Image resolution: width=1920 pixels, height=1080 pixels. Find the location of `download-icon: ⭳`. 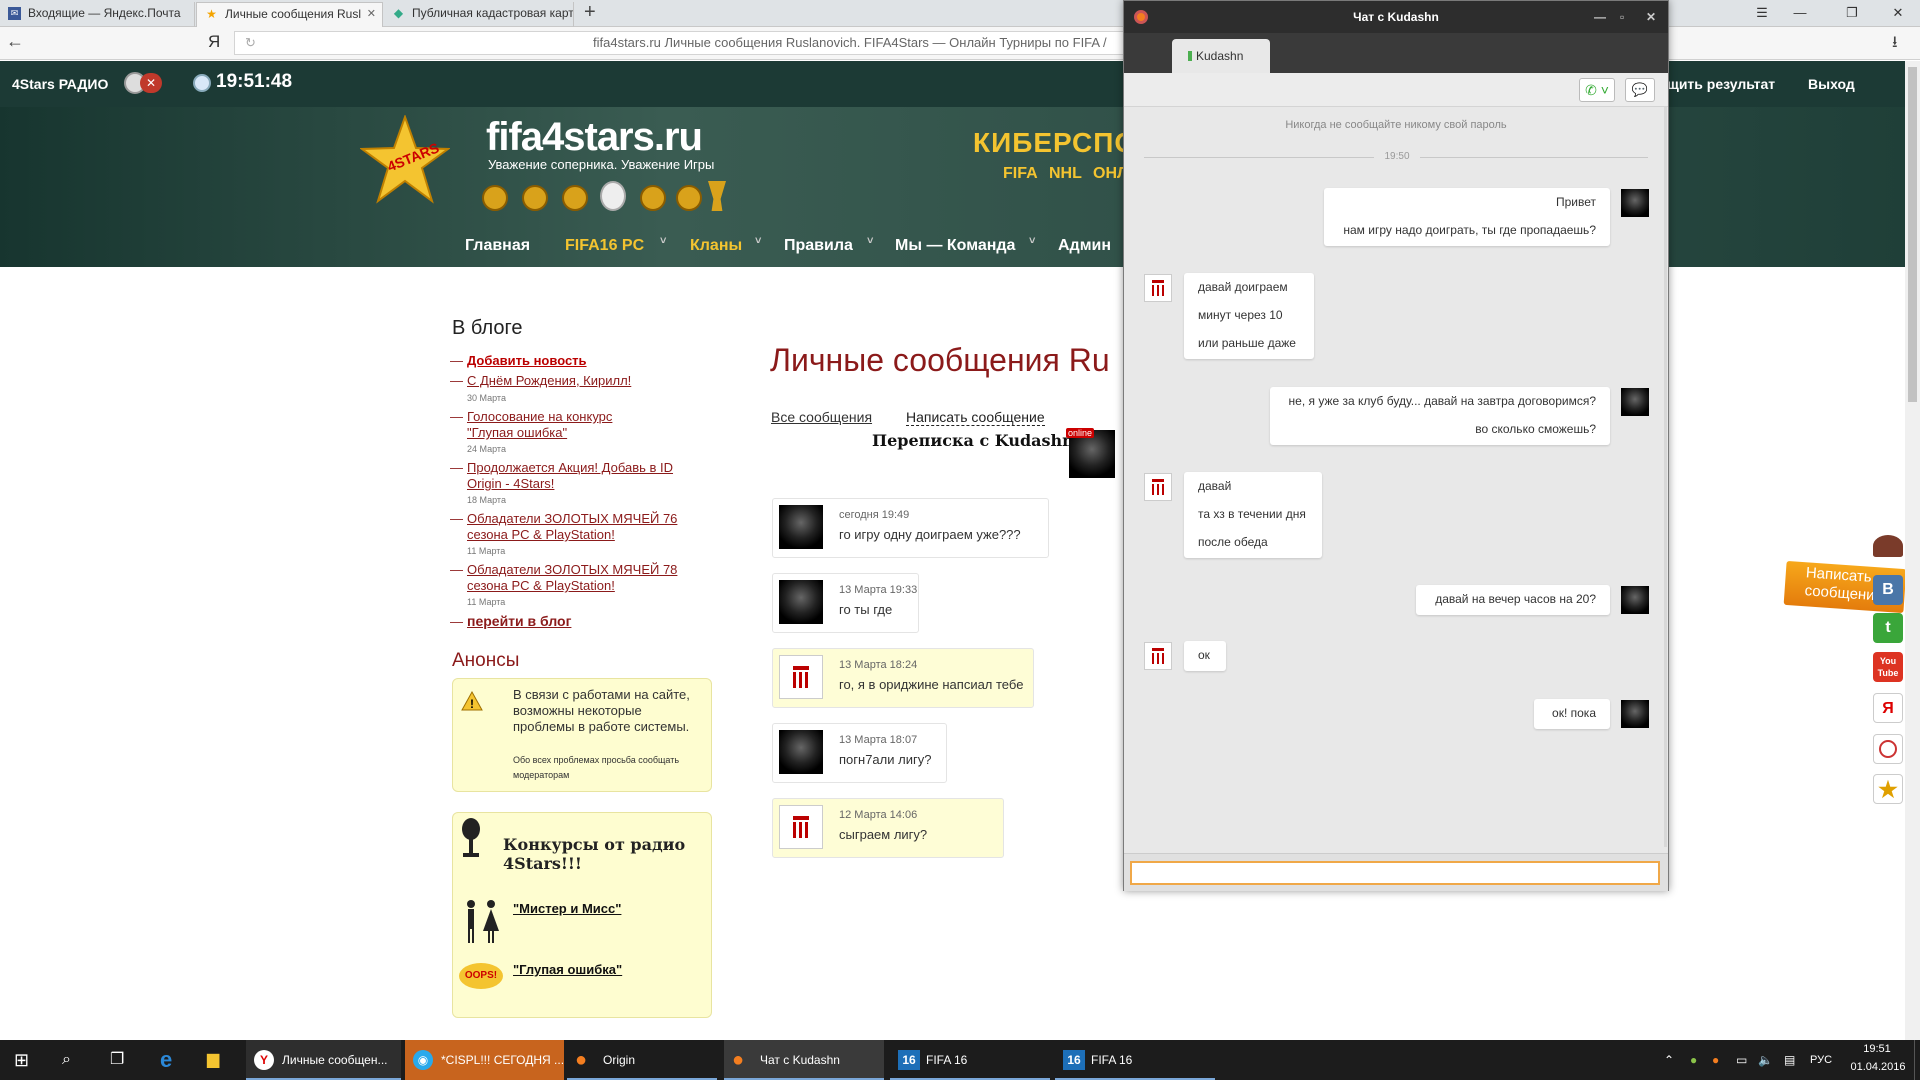

download-icon: ⭳ is located at coordinates (1895, 44).